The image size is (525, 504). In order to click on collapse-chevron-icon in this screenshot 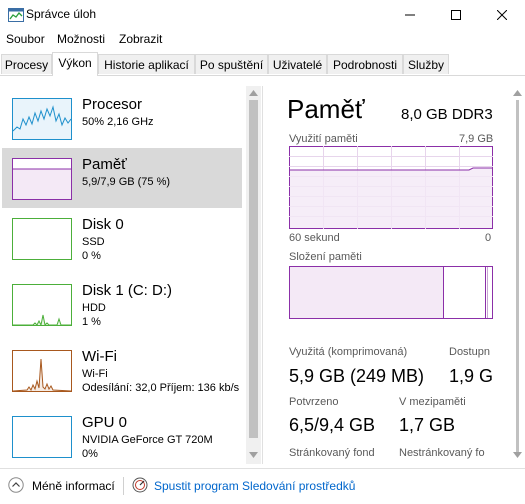, I will do `click(16, 485)`.